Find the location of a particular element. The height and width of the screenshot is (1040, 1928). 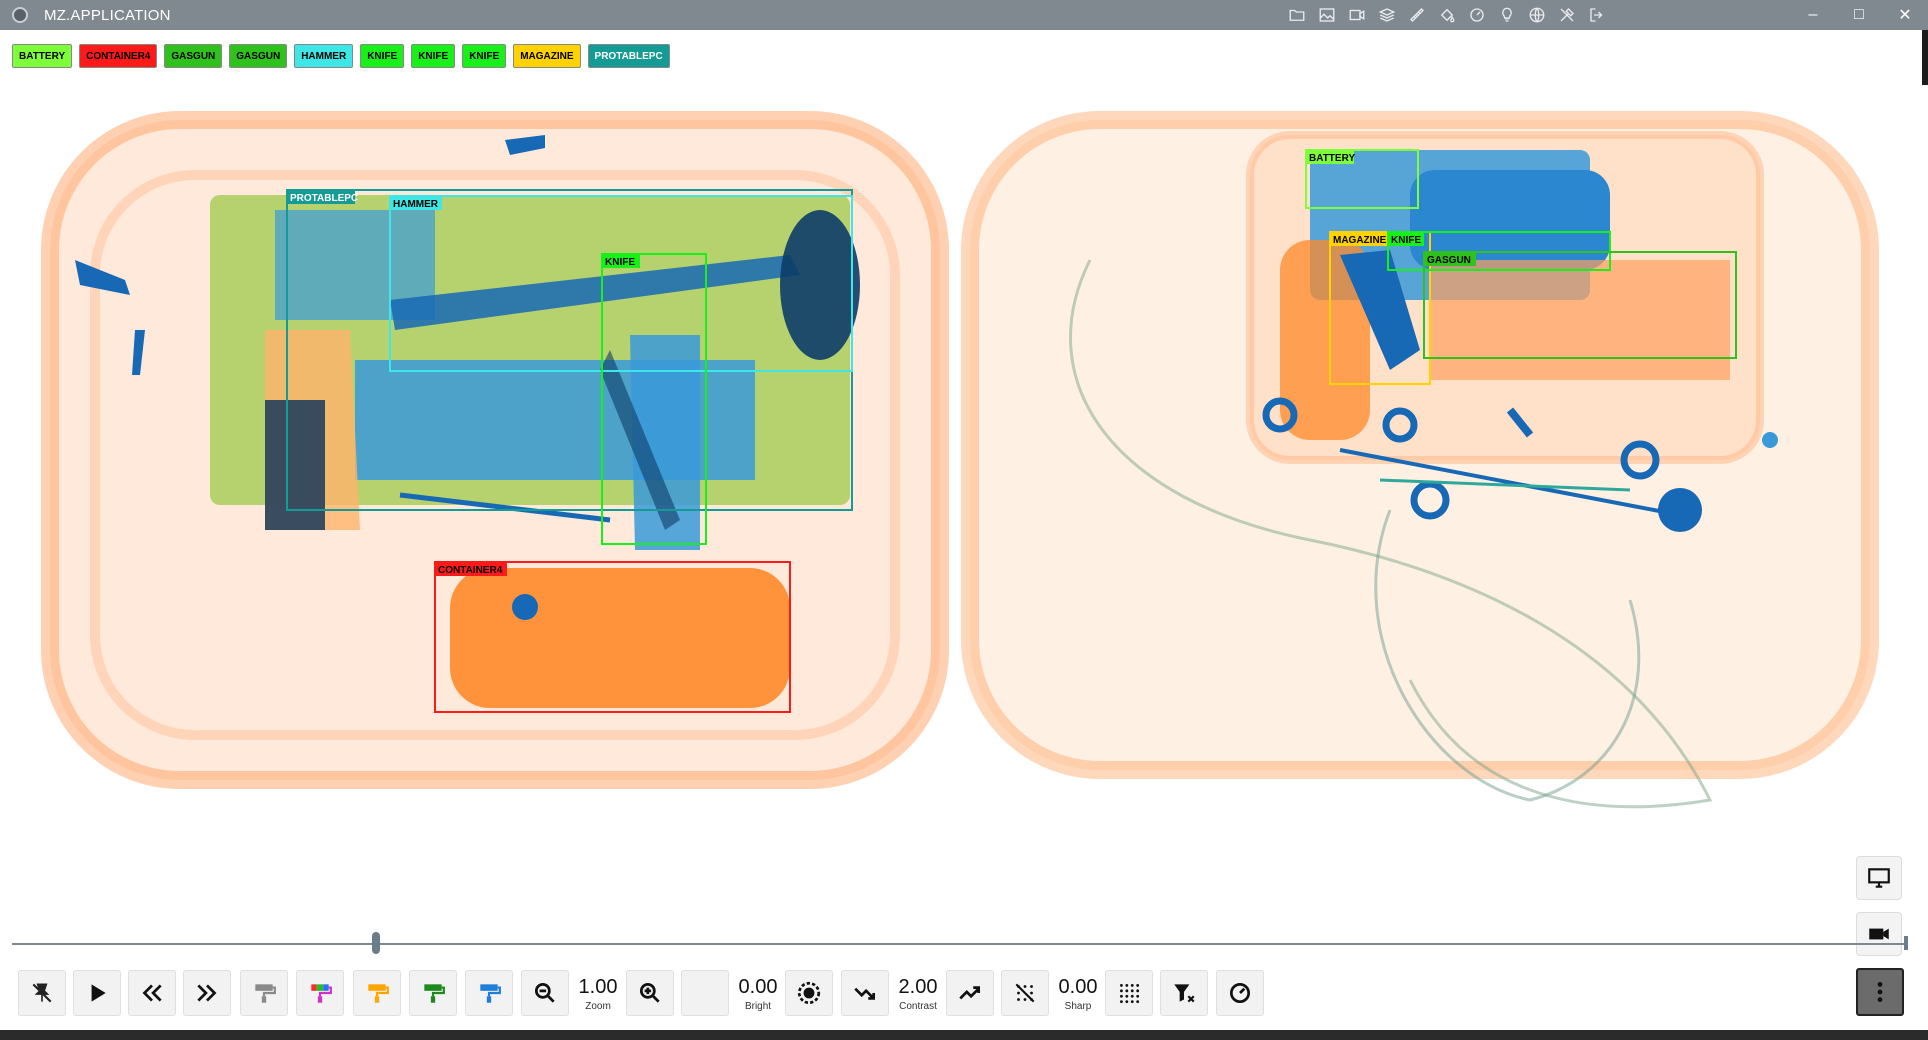

zoom-readout: 1.00 Zoom is located at coordinates (598, 994).